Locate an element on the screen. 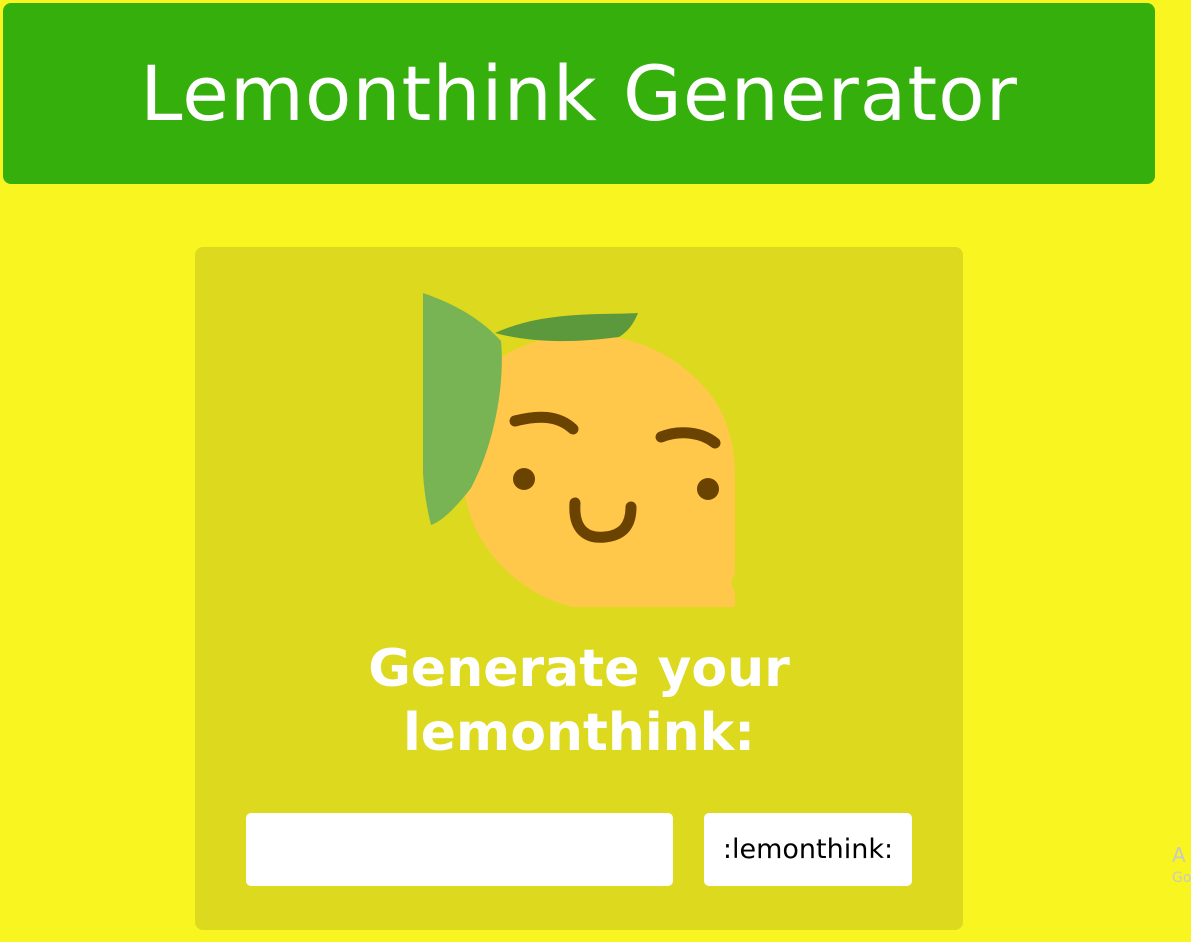  side-ad-line-2: Go is located at coordinates (1181, 878).